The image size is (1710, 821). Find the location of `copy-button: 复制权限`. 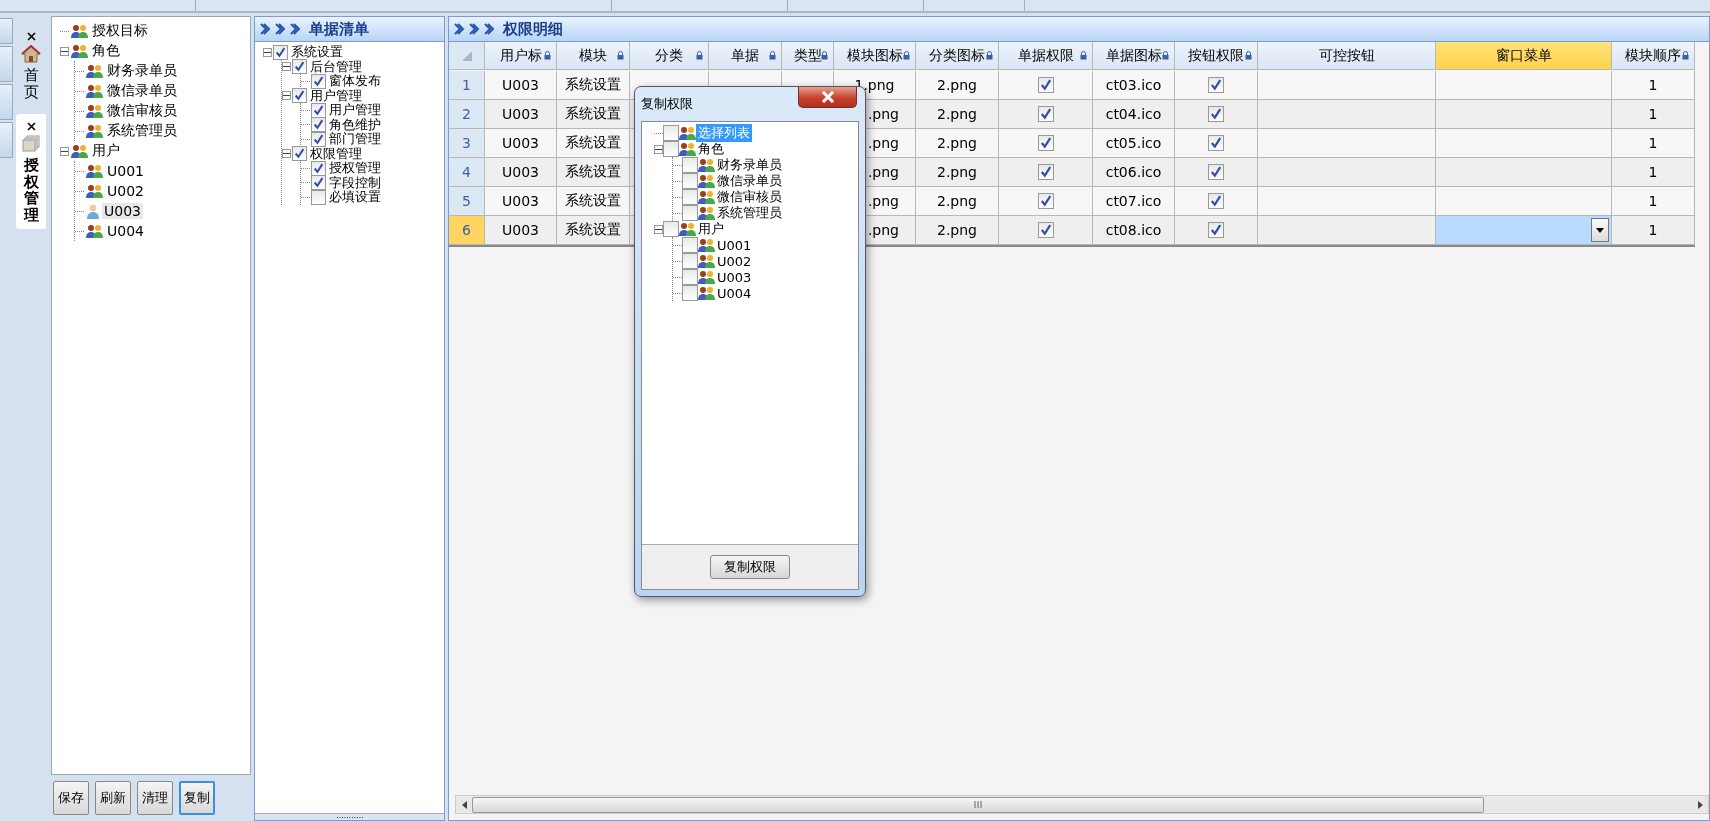

copy-button: 复制权限 is located at coordinates (750, 567).